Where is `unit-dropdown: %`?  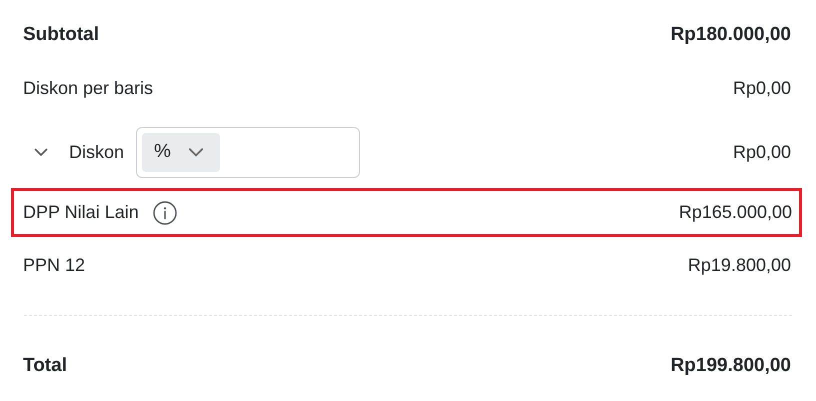 unit-dropdown: % is located at coordinates (181, 152).